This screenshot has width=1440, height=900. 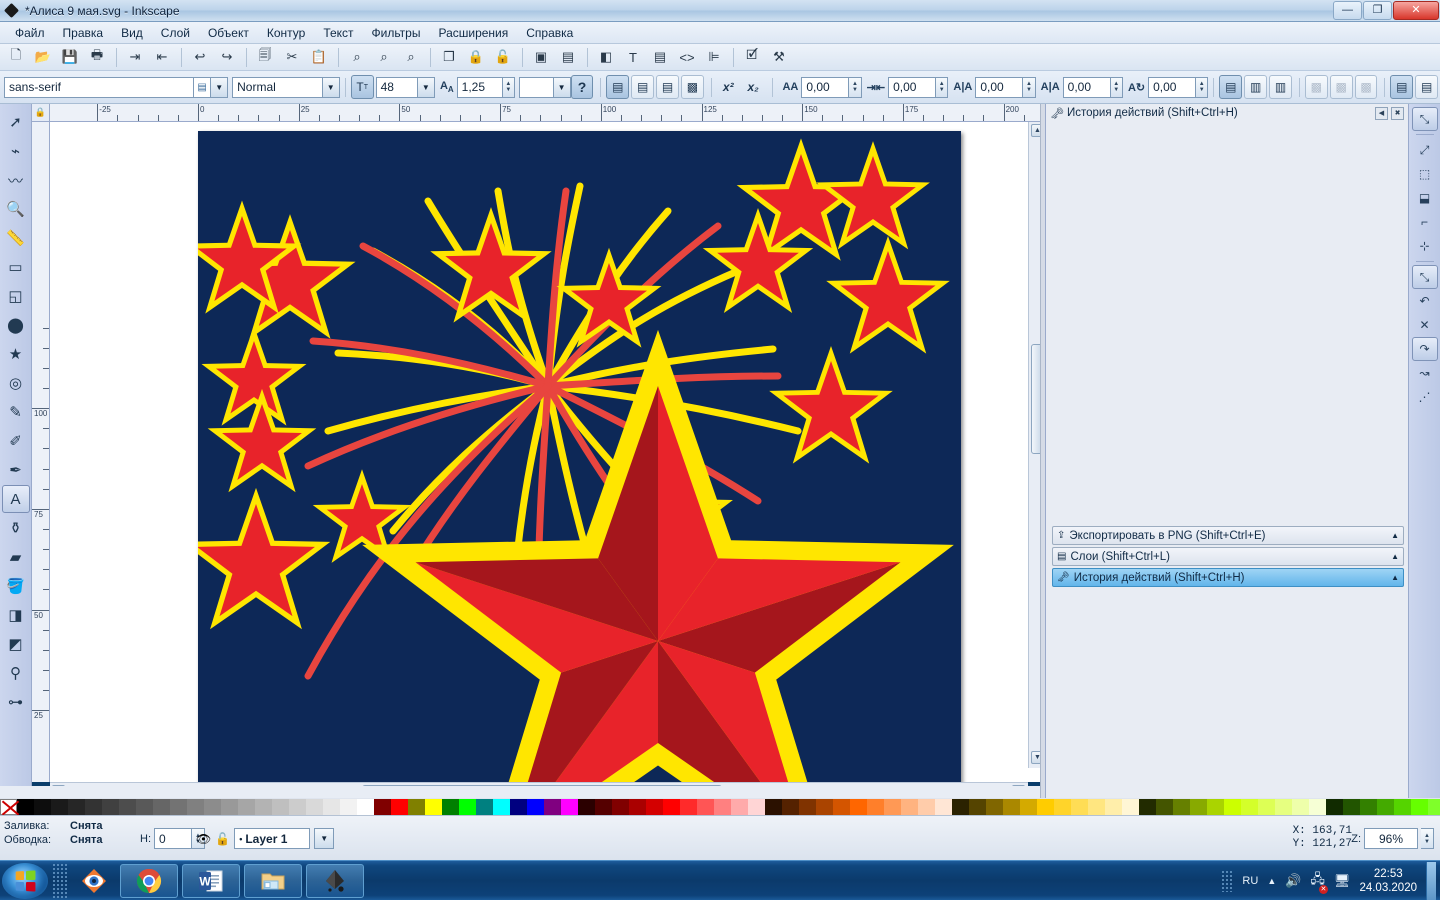 What do you see at coordinates (265, 57) in the screenshot?
I see `copy-icon: 🗐` at bounding box center [265, 57].